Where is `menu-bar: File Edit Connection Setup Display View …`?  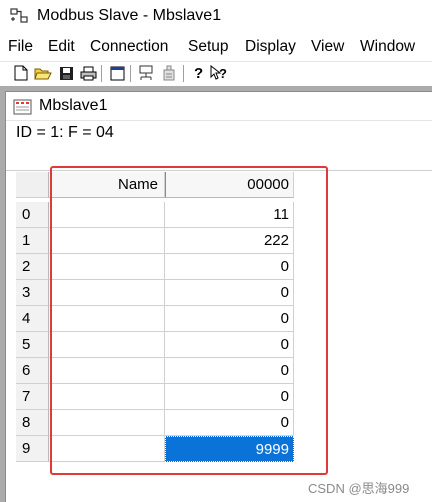 menu-bar: File Edit Connection Setup Display View … is located at coordinates (216, 48).